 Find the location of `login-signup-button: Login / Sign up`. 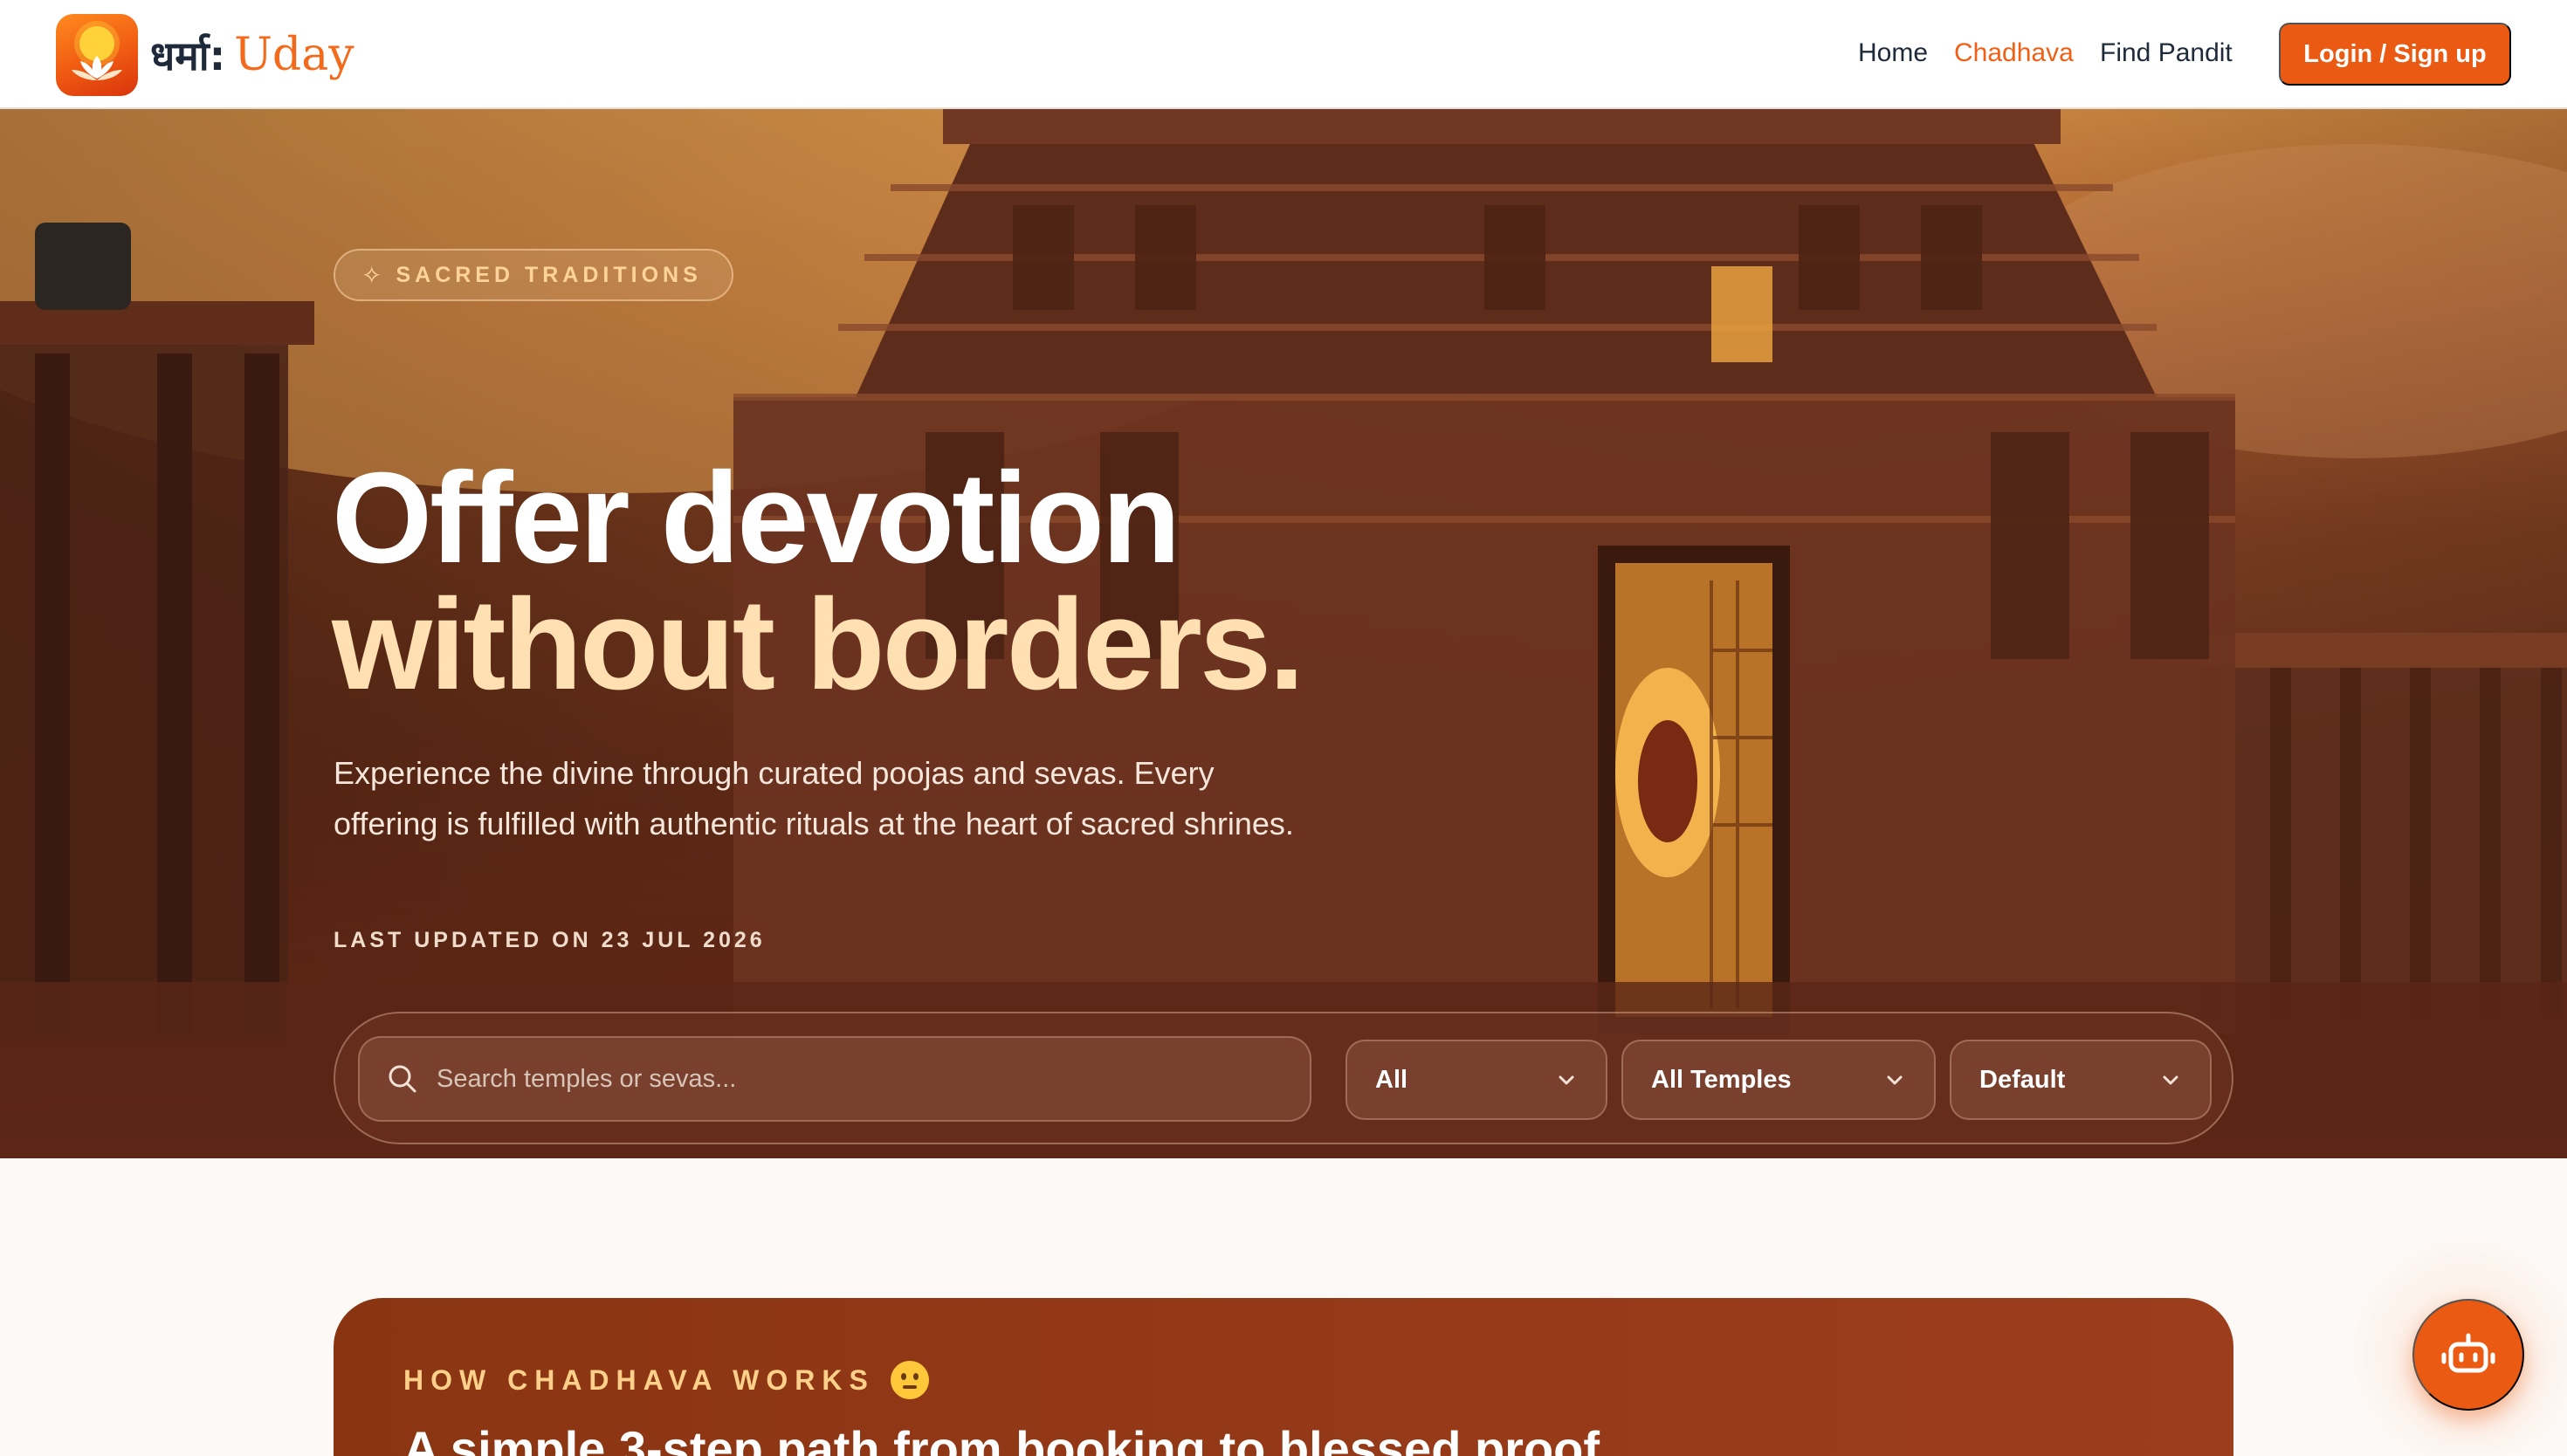

login-signup-button: Login / Sign up is located at coordinates (2395, 54).